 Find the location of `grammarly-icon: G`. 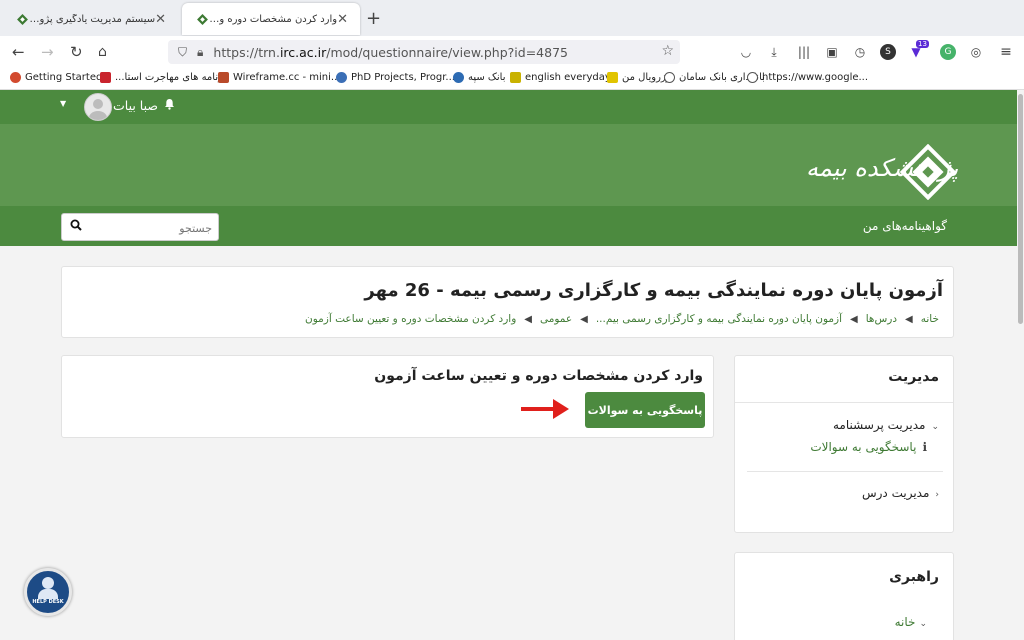

grammarly-icon: G is located at coordinates (948, 52).